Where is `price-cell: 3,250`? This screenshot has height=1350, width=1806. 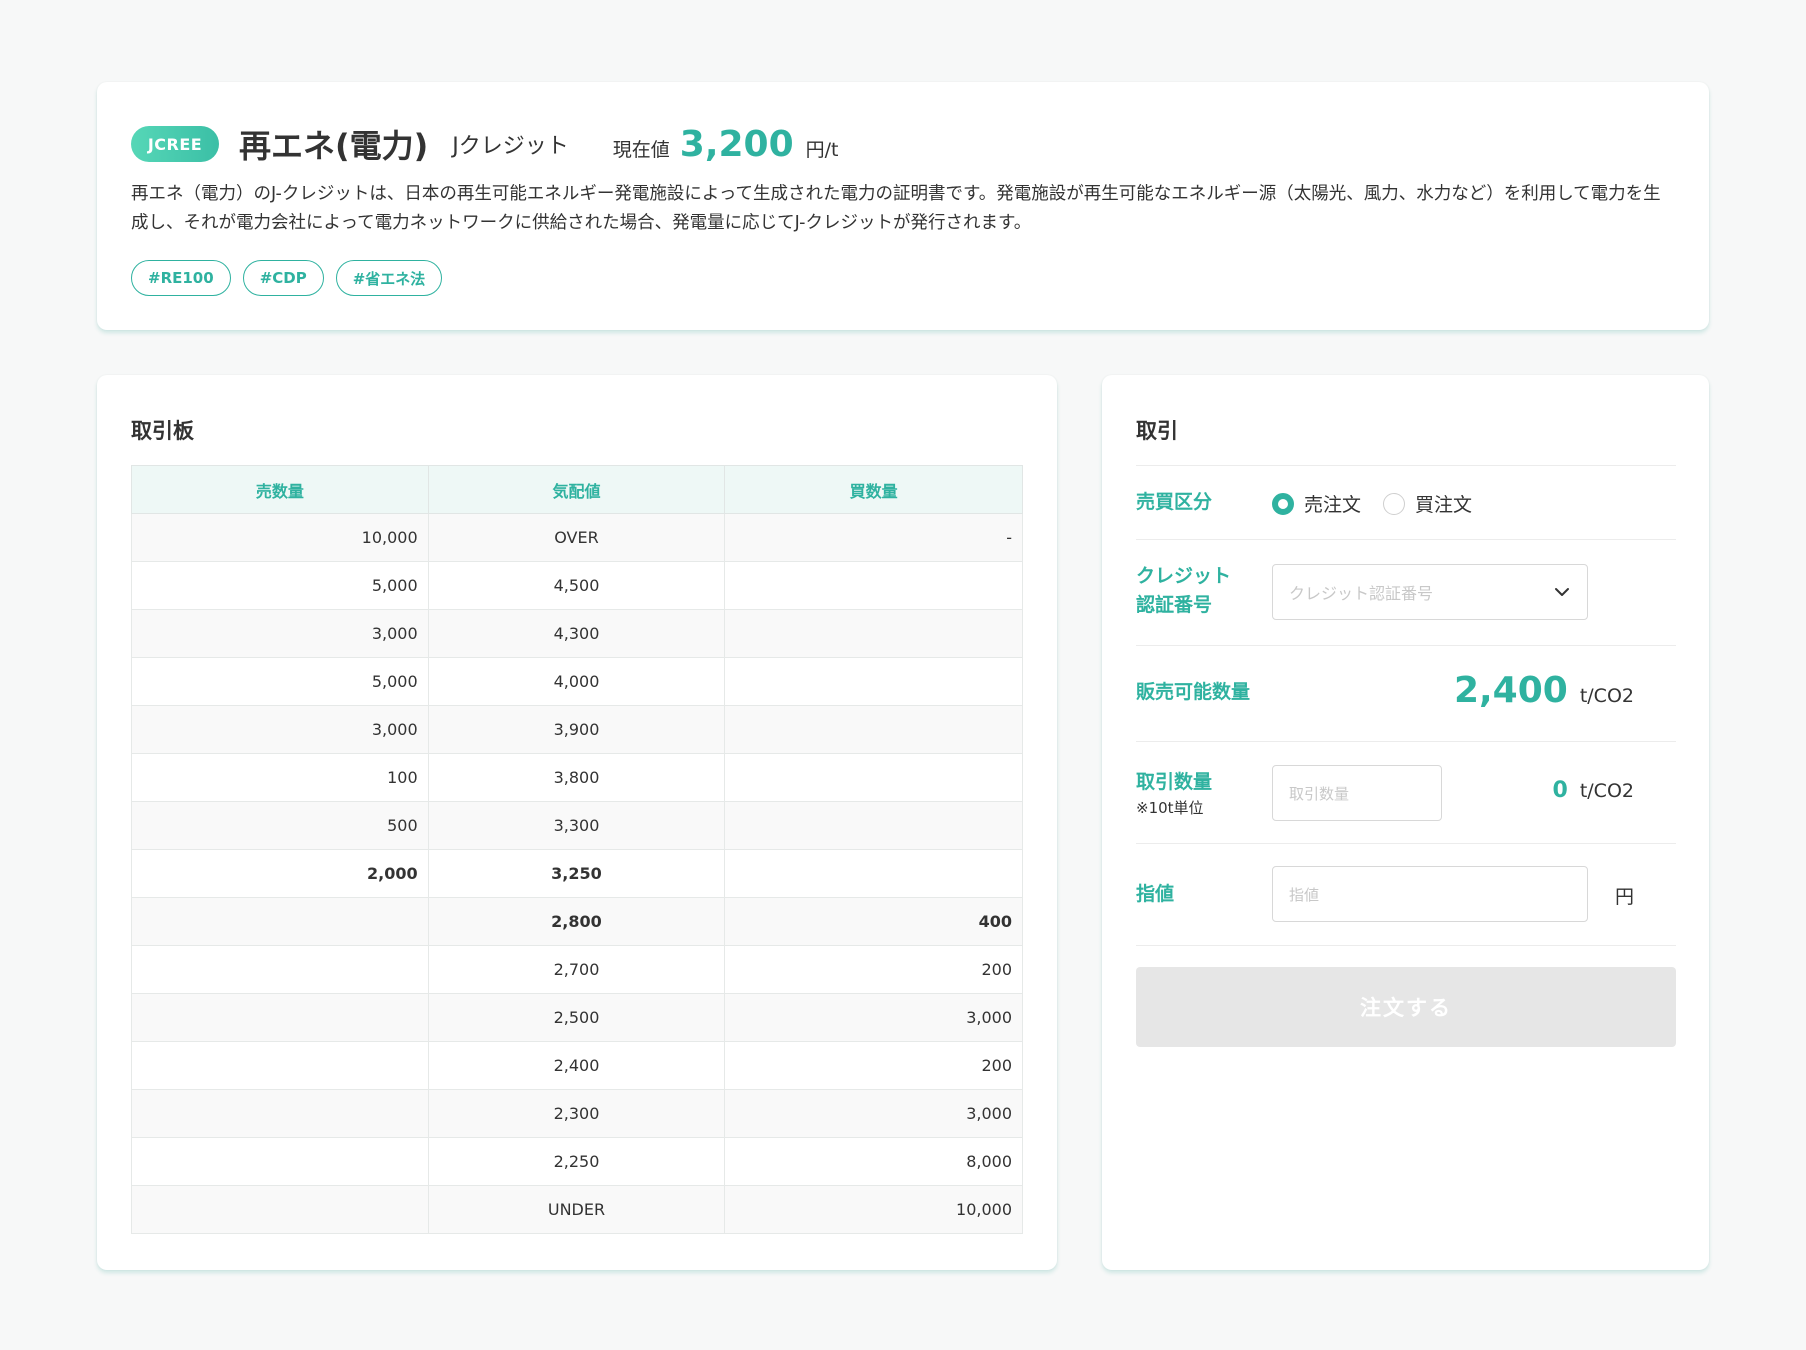
price-cell: 3,250 is located at coordinates (576, 873).